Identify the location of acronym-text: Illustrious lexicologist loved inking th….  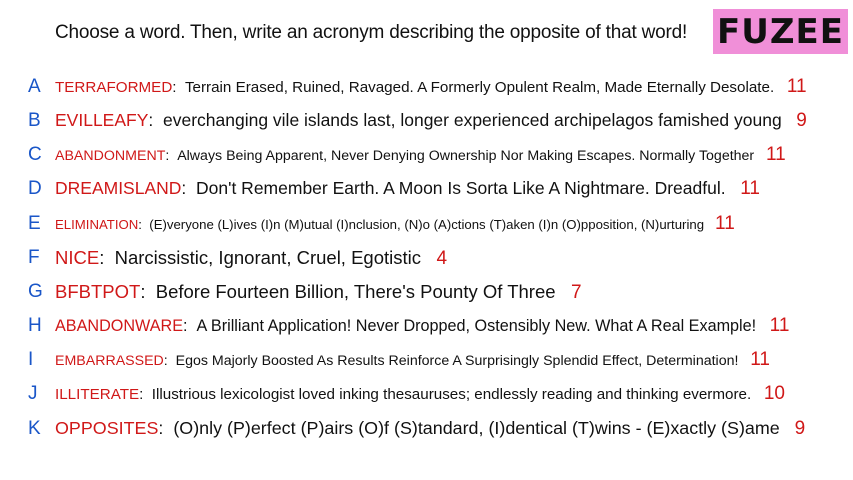
(451, 394).